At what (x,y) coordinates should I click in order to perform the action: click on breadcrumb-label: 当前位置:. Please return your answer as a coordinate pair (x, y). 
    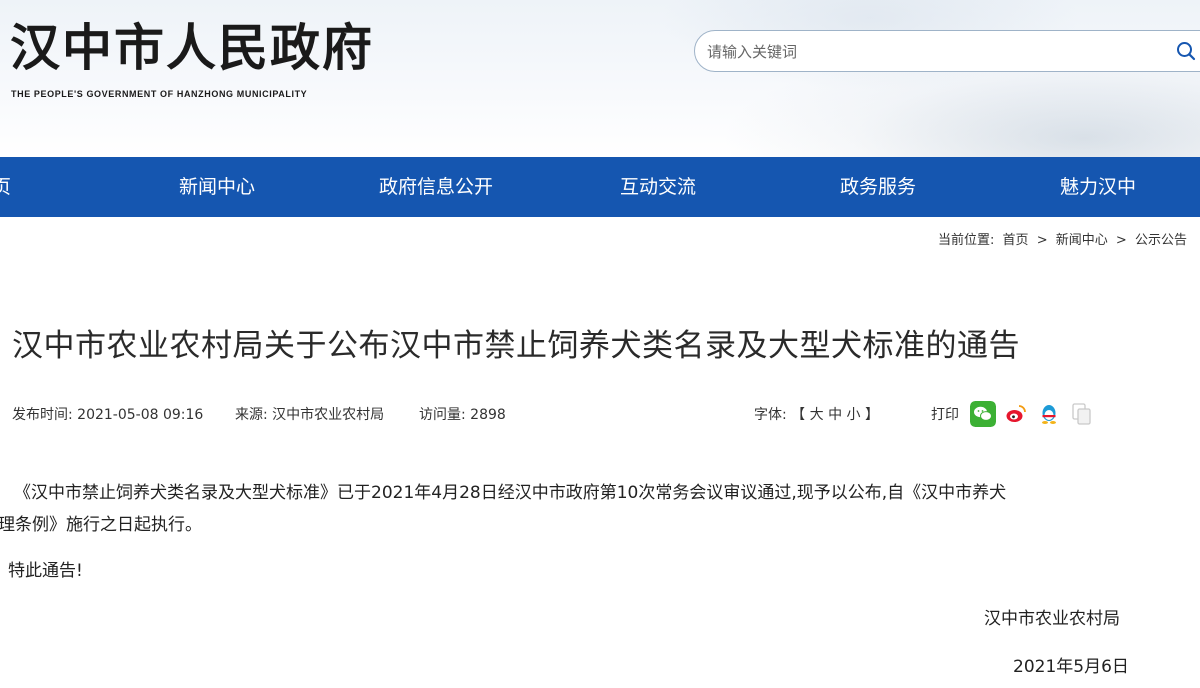
    Looking at the image, I should click on (966, 240).